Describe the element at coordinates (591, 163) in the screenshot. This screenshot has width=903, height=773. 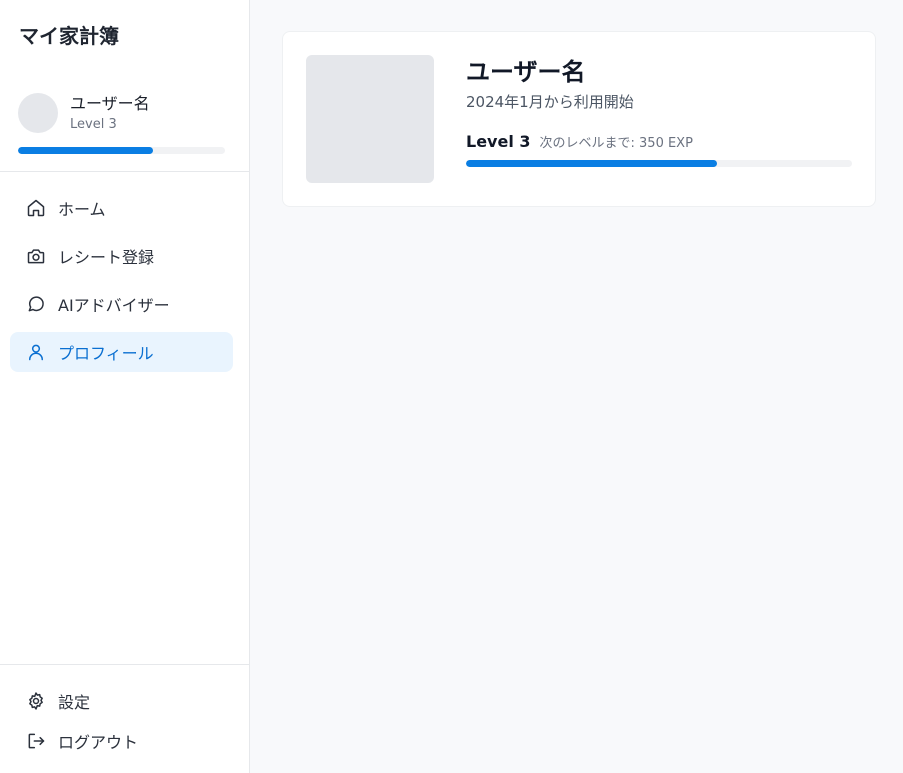
I see `profile-level-progress-fill` at that location.